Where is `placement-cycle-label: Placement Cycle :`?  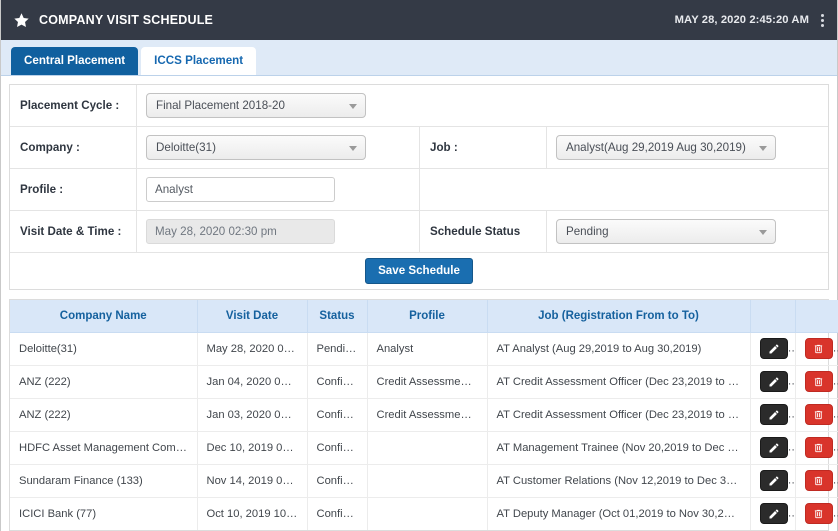
placement-cycle-label: Placement Cycle : is located at coordinates (73, 105).